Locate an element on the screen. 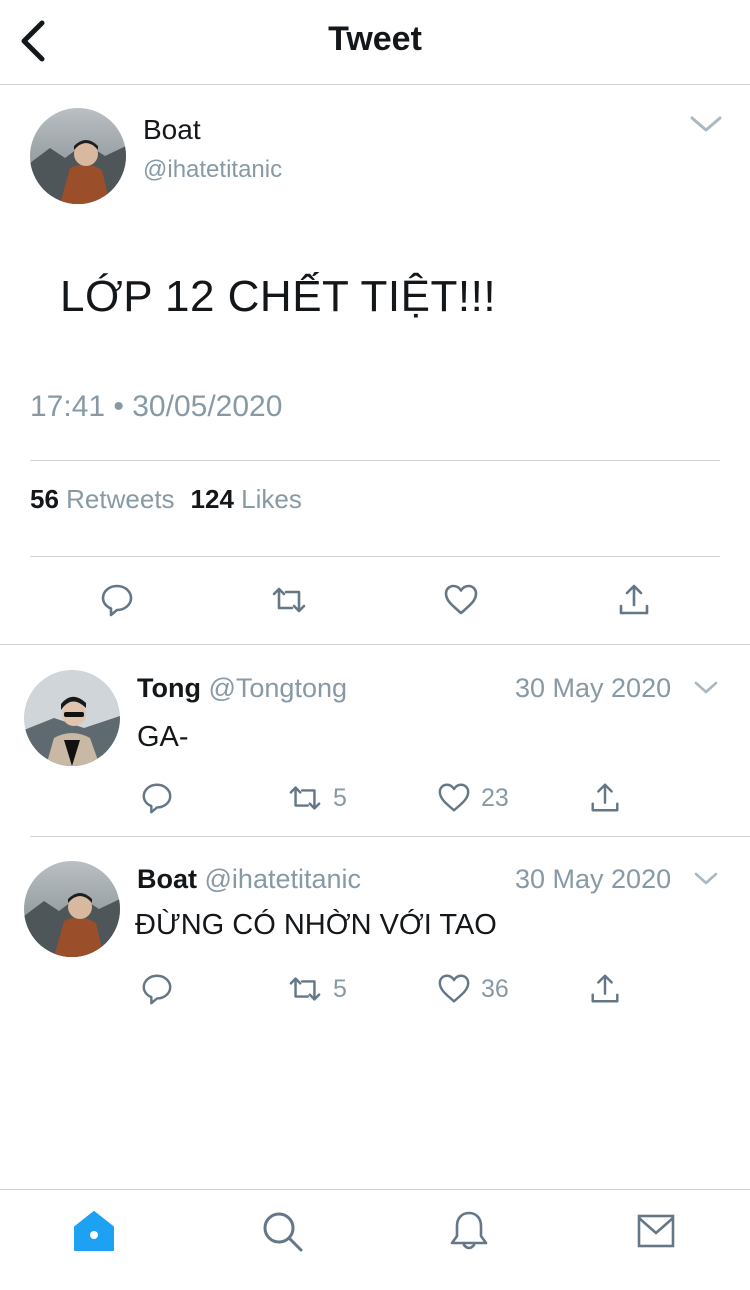 This screenshot has width=750, height=1290. like-count: 23 is located at coordinates (495, 797).